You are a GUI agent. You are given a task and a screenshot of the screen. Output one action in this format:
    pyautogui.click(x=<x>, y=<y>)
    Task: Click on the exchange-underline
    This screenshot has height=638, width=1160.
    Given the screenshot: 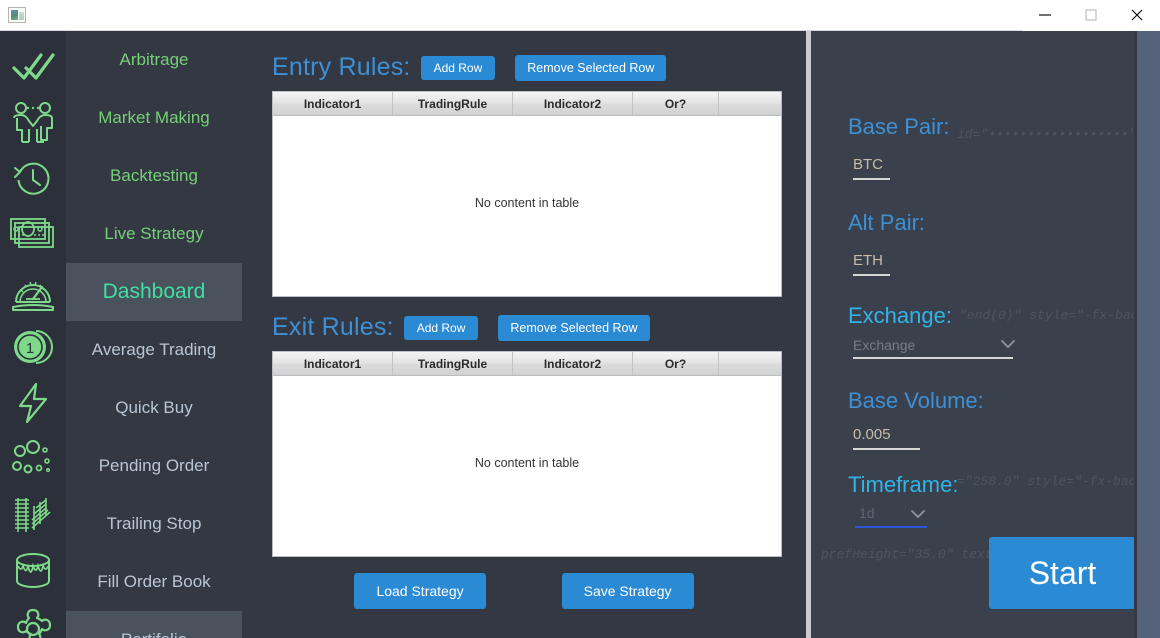 What is the action you would take?
    pyautogui.click(x=933, y=358)
    